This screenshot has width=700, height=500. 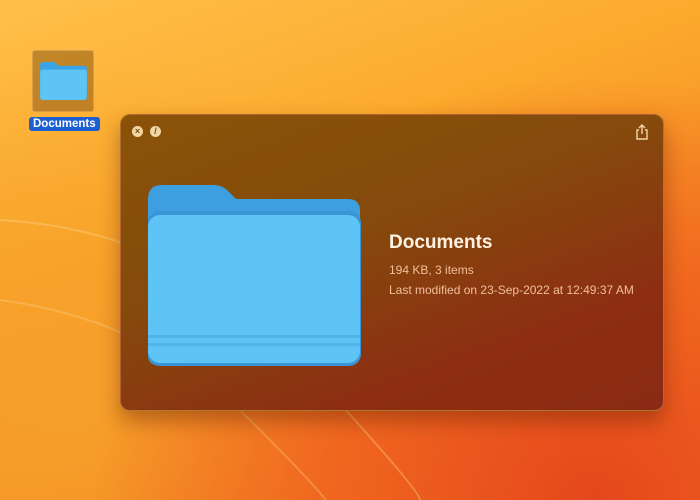 What do you see at coordinates (642, 132) in the screenshot?
I see `share-icon` at bounding box center [642, 132].